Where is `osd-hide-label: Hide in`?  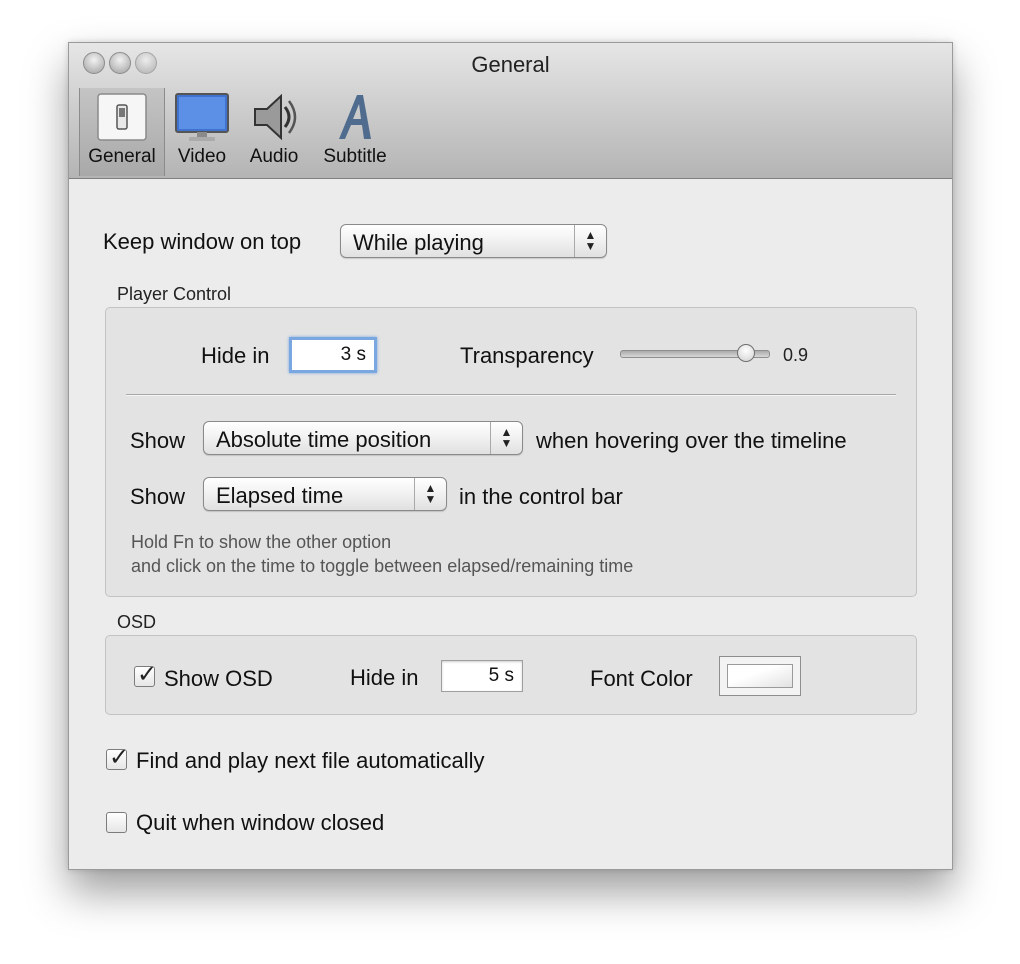 osd-hide-label: Hide in is located at coordinates (384, 677).